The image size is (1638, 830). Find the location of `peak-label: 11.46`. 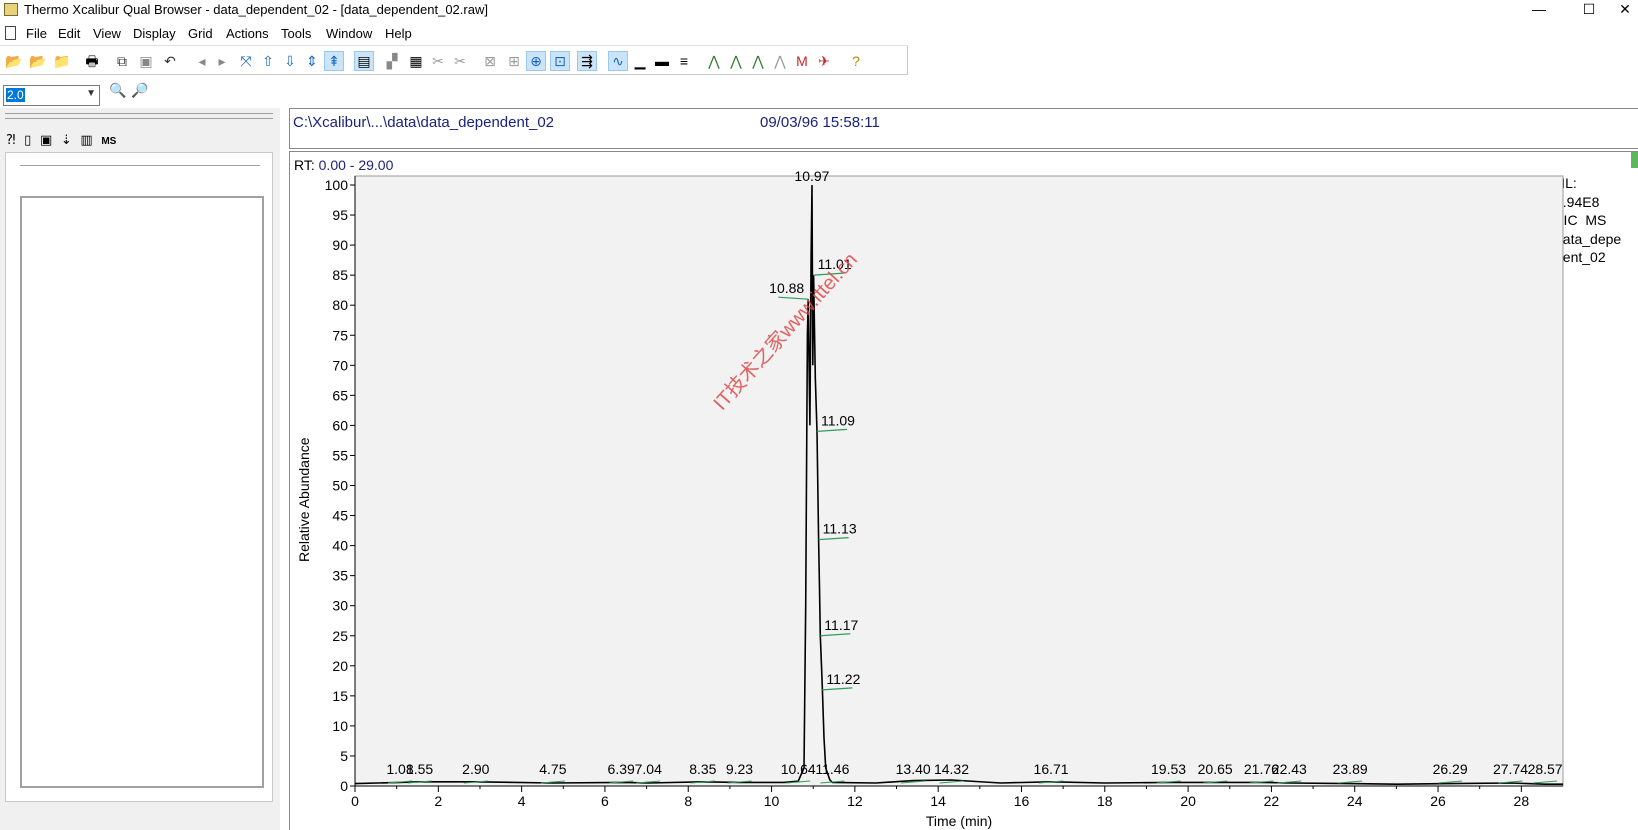

peak-label: 11.46 is located at coordinates (832, 769).